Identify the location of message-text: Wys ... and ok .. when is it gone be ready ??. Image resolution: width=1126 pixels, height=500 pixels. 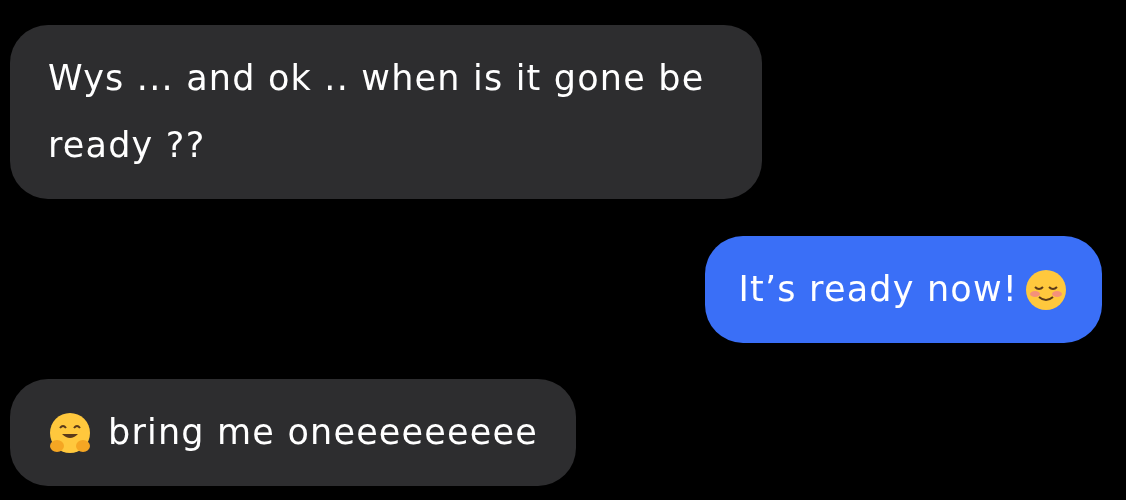
(376, 111).